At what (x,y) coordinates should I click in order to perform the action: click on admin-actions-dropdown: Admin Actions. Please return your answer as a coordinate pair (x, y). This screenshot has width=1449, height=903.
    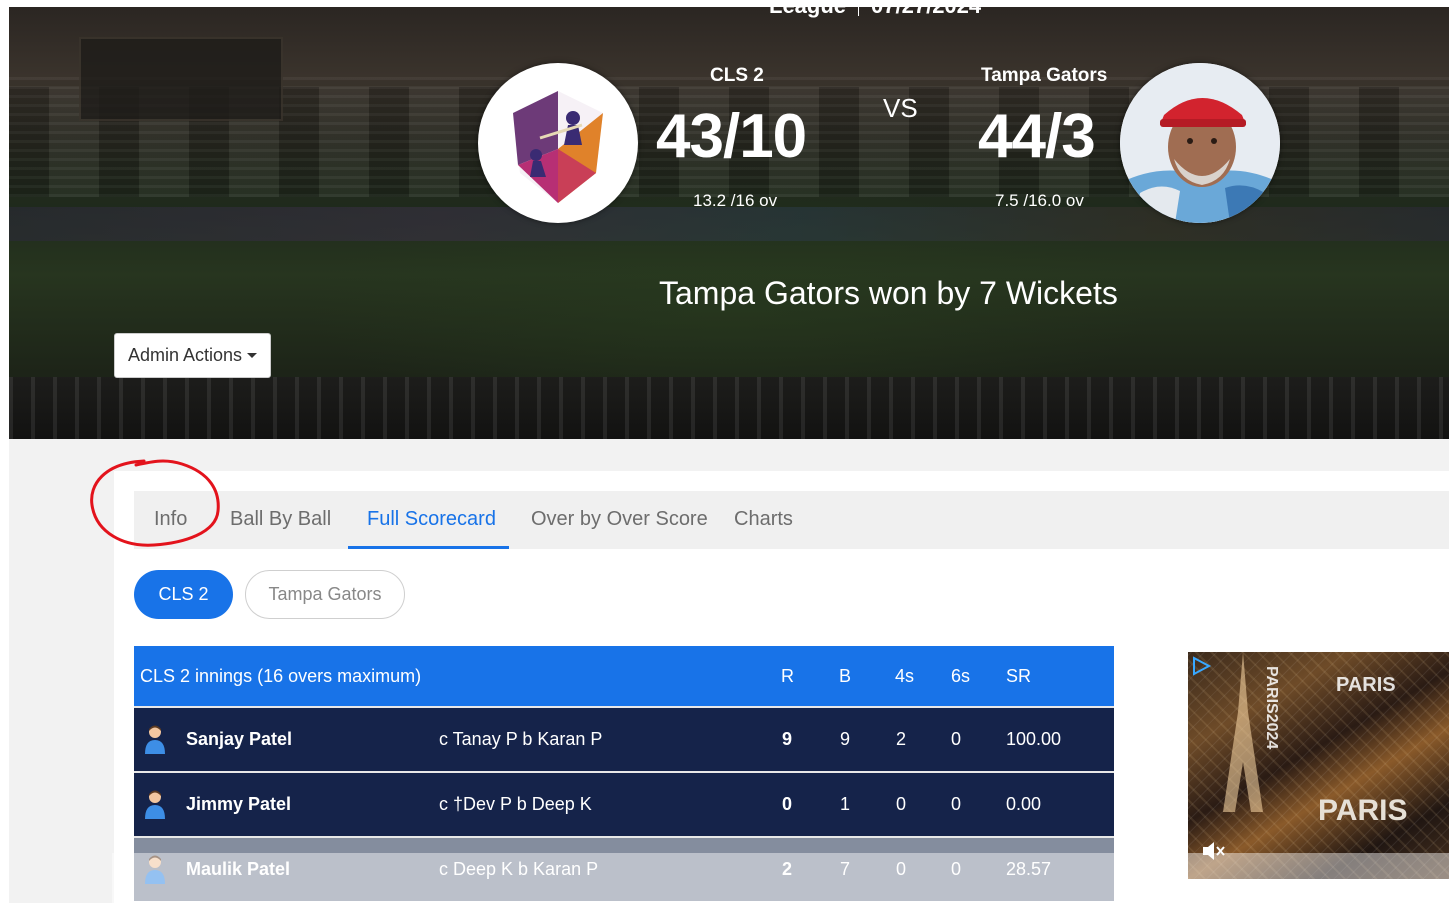
    Looking at the image, I should click on (192, 355).